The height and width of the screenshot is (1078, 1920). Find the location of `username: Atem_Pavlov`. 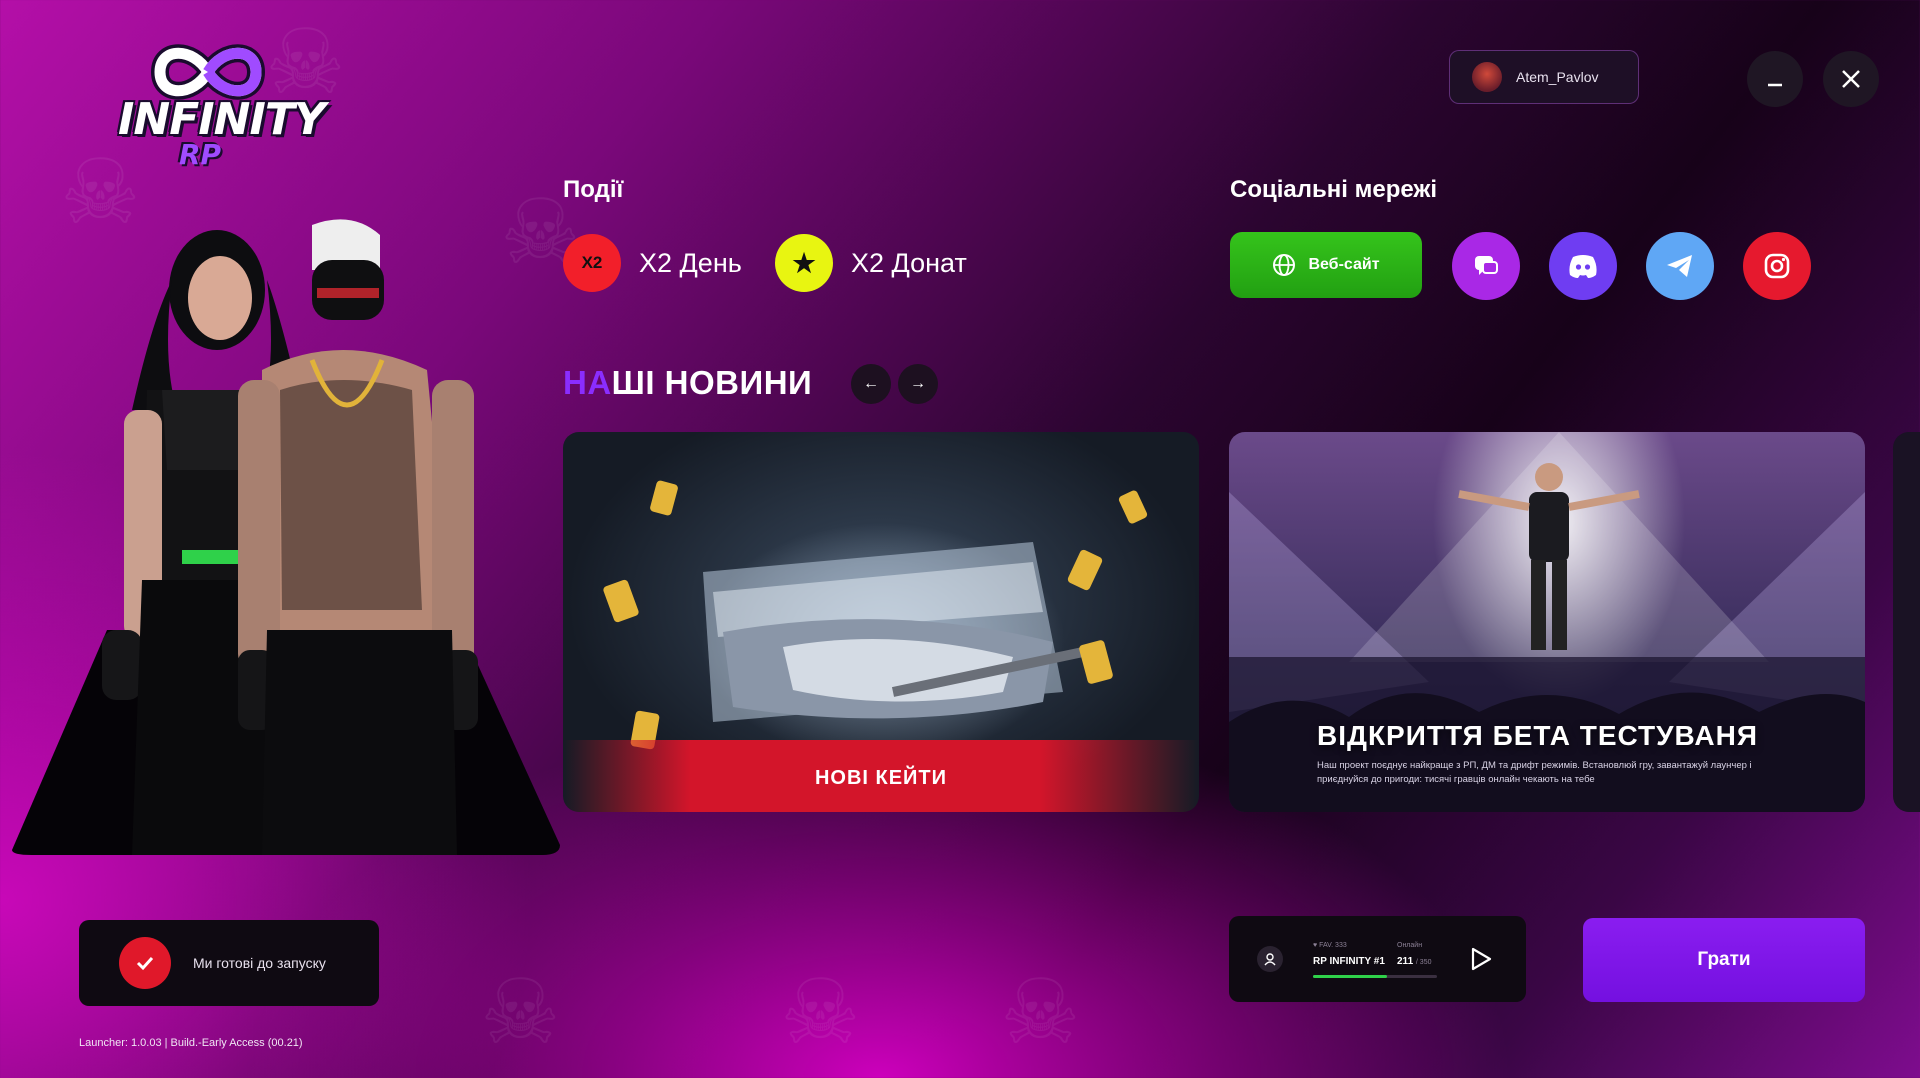

username: Atem_Pavlov is located at coordinates (1557, 77).